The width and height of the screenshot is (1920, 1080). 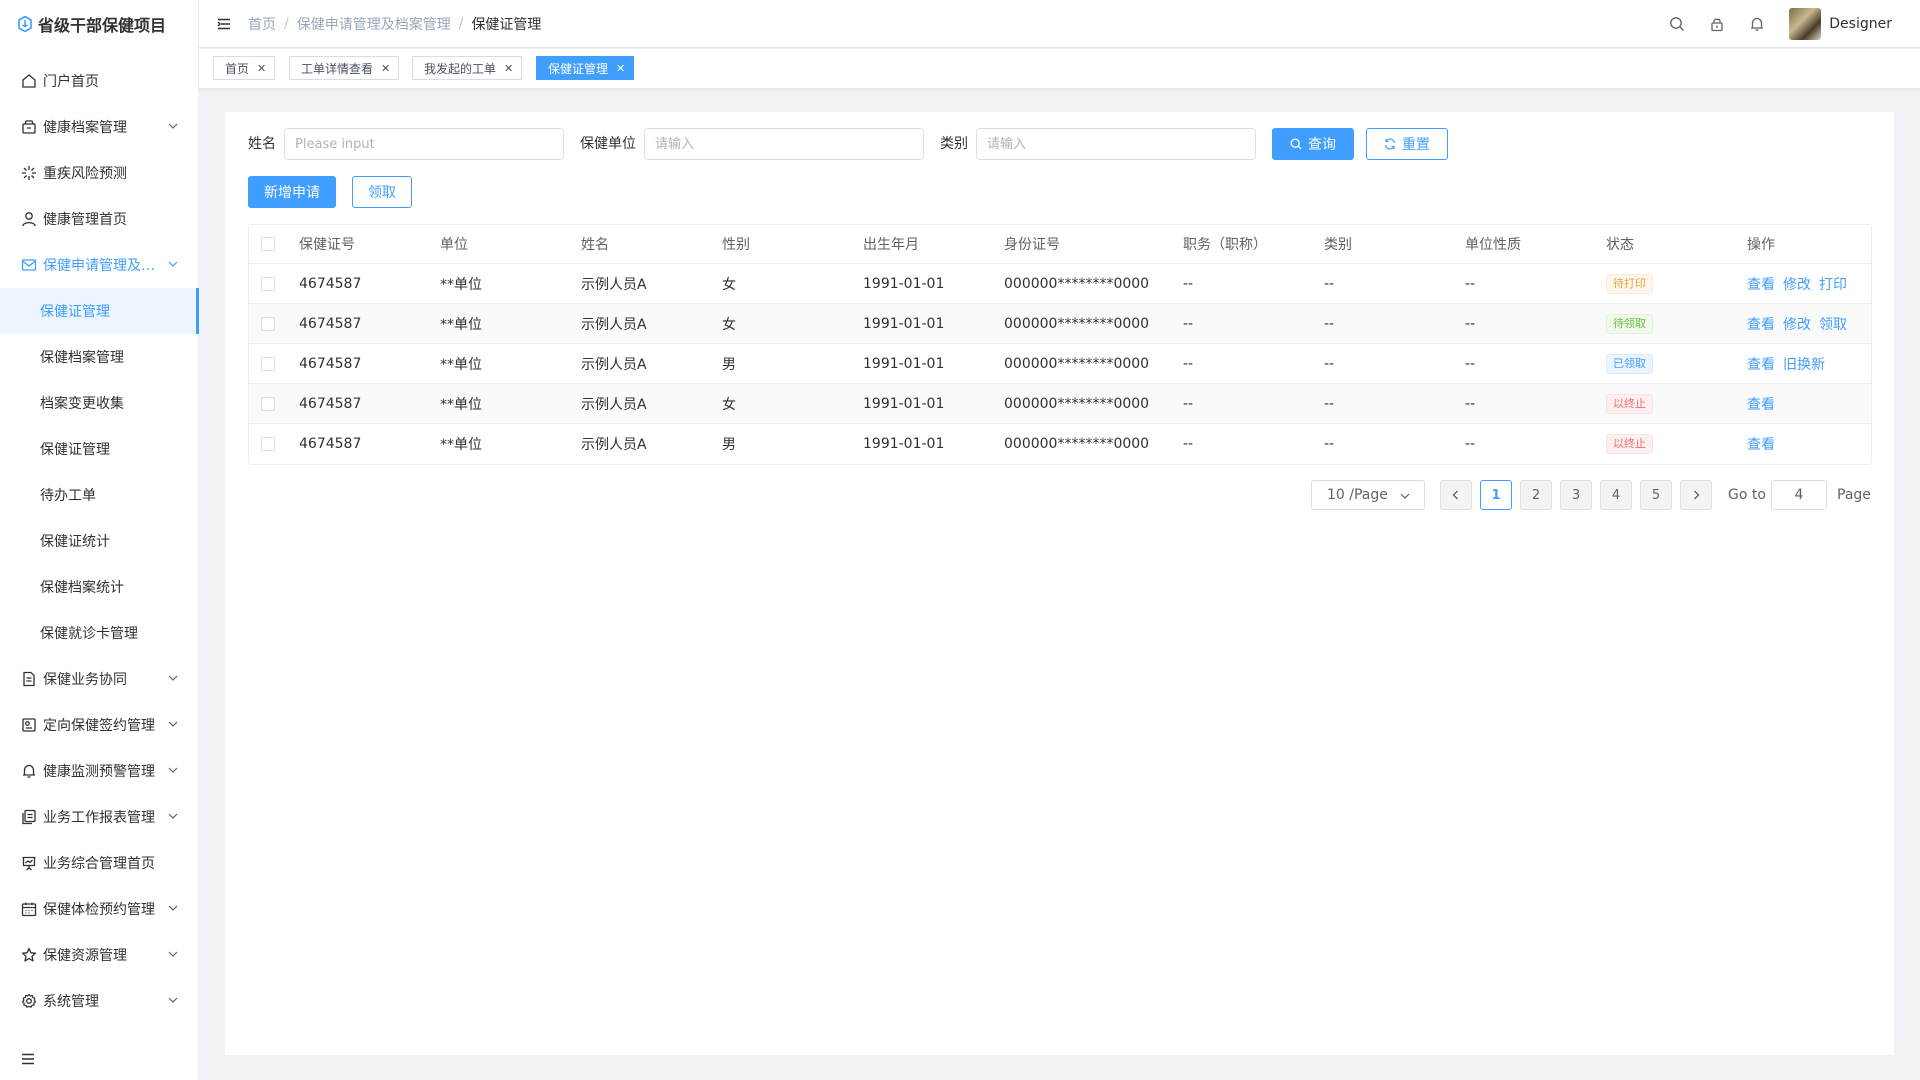 What do you see at coordinates (75, 312) in the screenshot?
I see `submenu-item-label: 保健证管理` at bounding box center [75, 312].